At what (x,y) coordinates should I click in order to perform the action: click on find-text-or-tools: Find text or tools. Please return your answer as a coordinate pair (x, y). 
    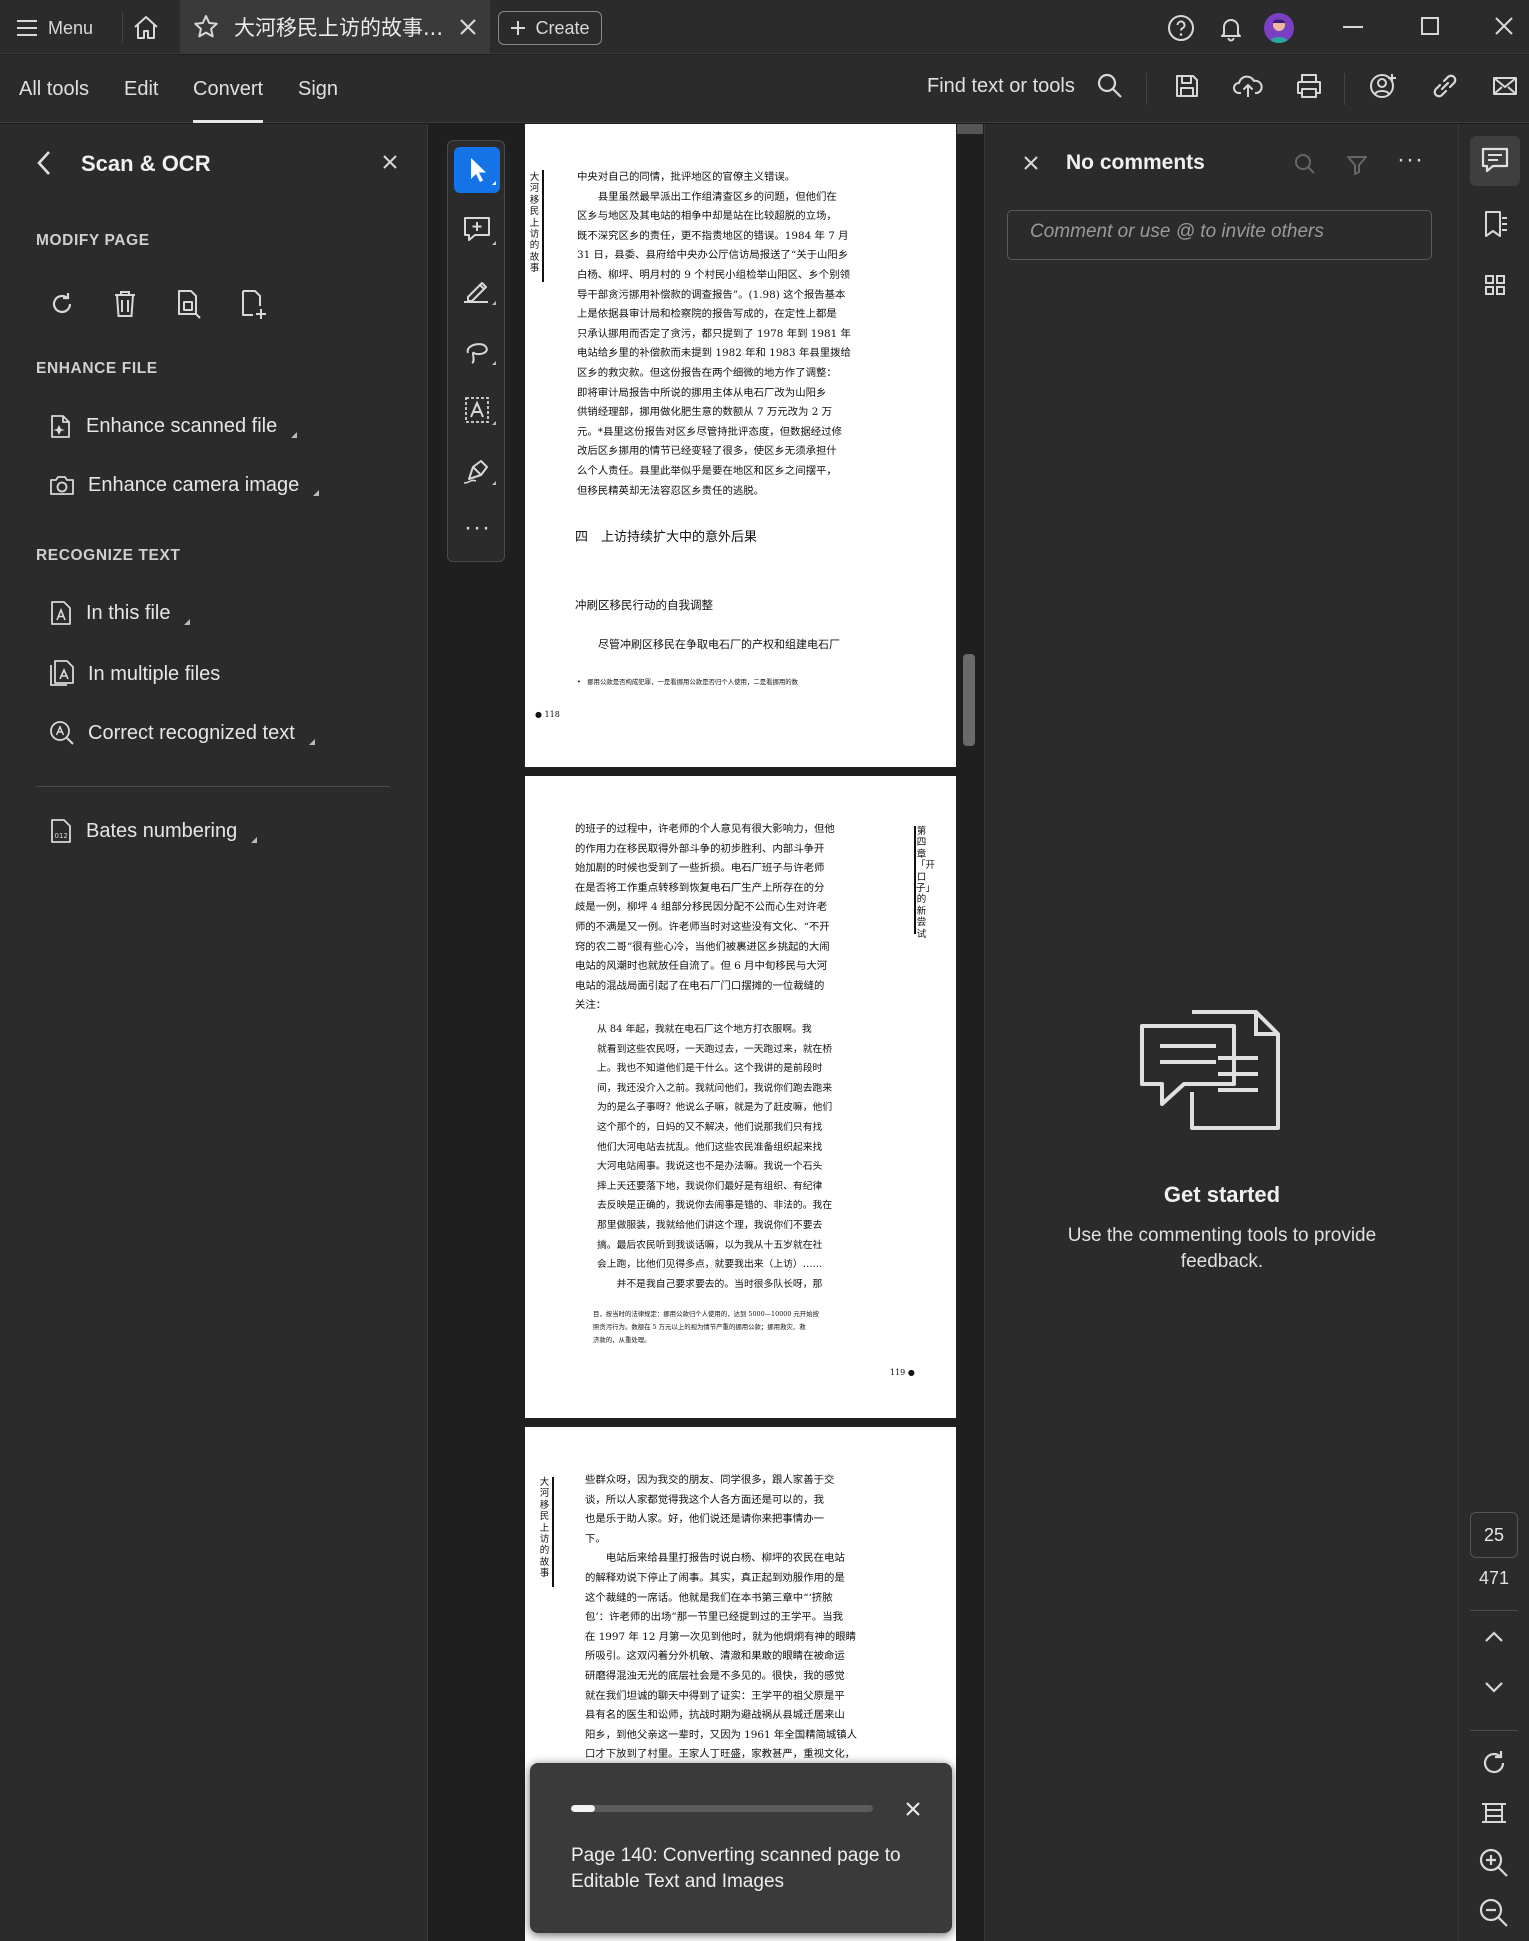
    Looking at the image, I should click on (1001, 86).